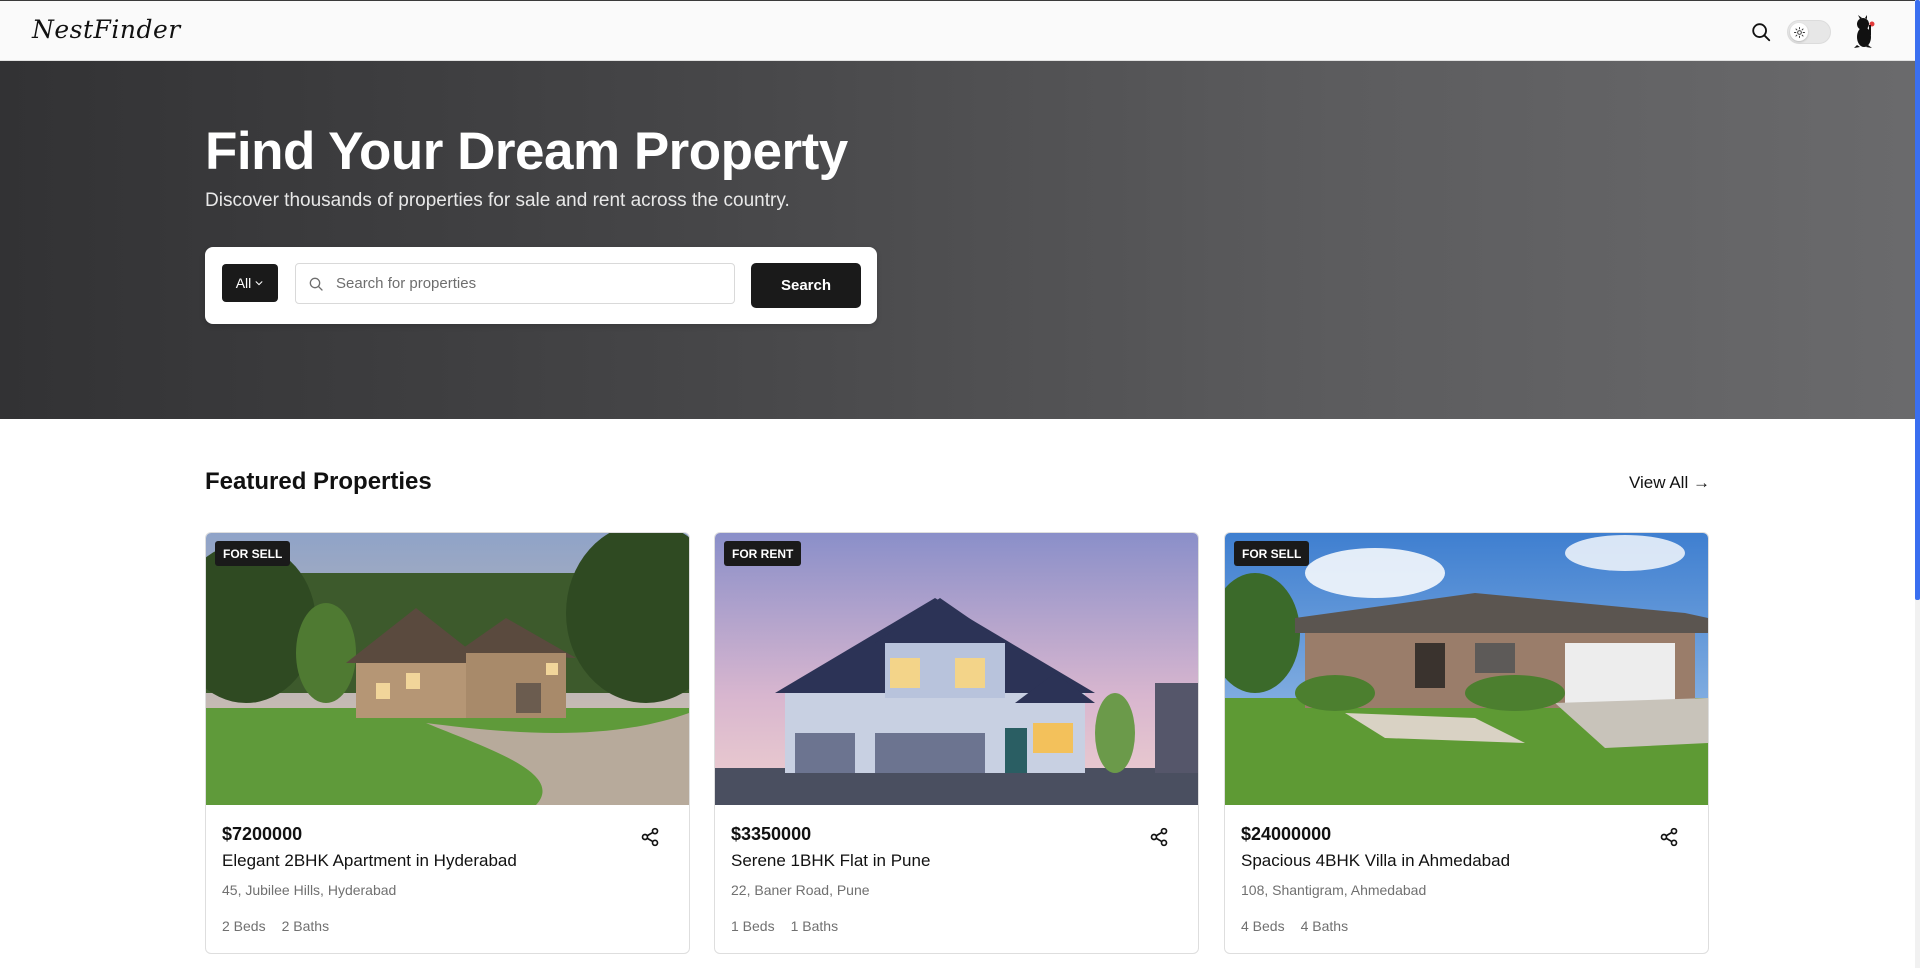 The image size is (1920, 968). I want to click on property-address: 108, Shantigram, Ahmedabad, so click(1334, 890).